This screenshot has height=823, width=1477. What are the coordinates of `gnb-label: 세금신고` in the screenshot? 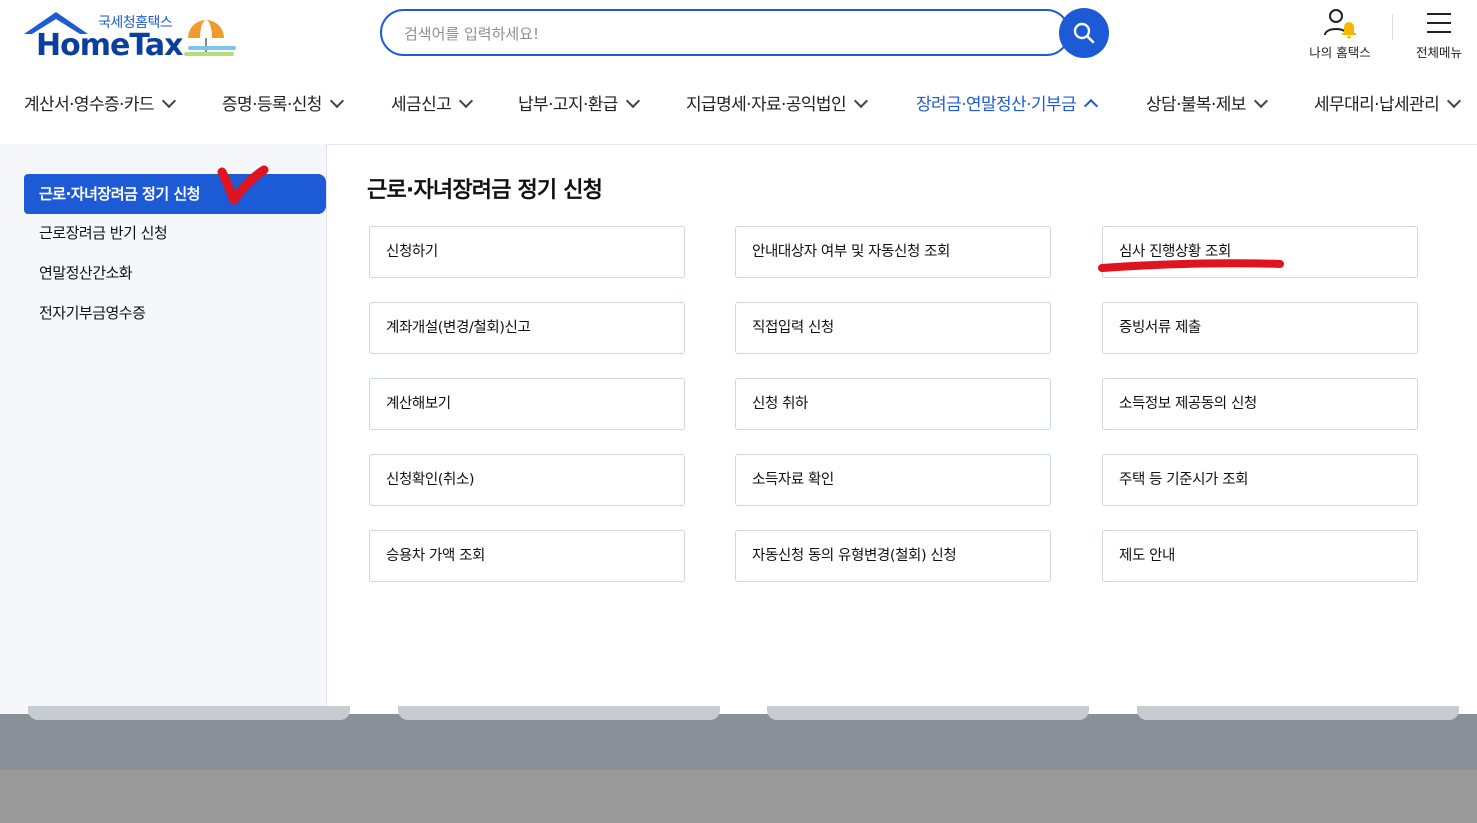 It's located at (421, 105).